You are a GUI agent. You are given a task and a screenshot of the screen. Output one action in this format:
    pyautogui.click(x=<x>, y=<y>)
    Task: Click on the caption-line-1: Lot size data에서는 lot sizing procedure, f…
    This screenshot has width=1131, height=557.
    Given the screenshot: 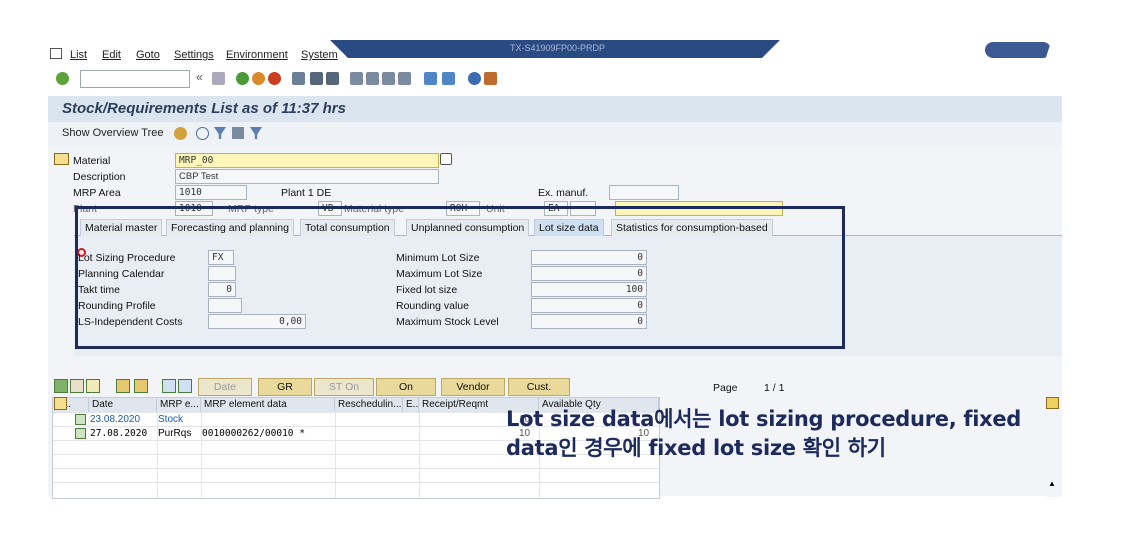 What is the action you would take?
    pyautogui.click(x=764, y=419)
    